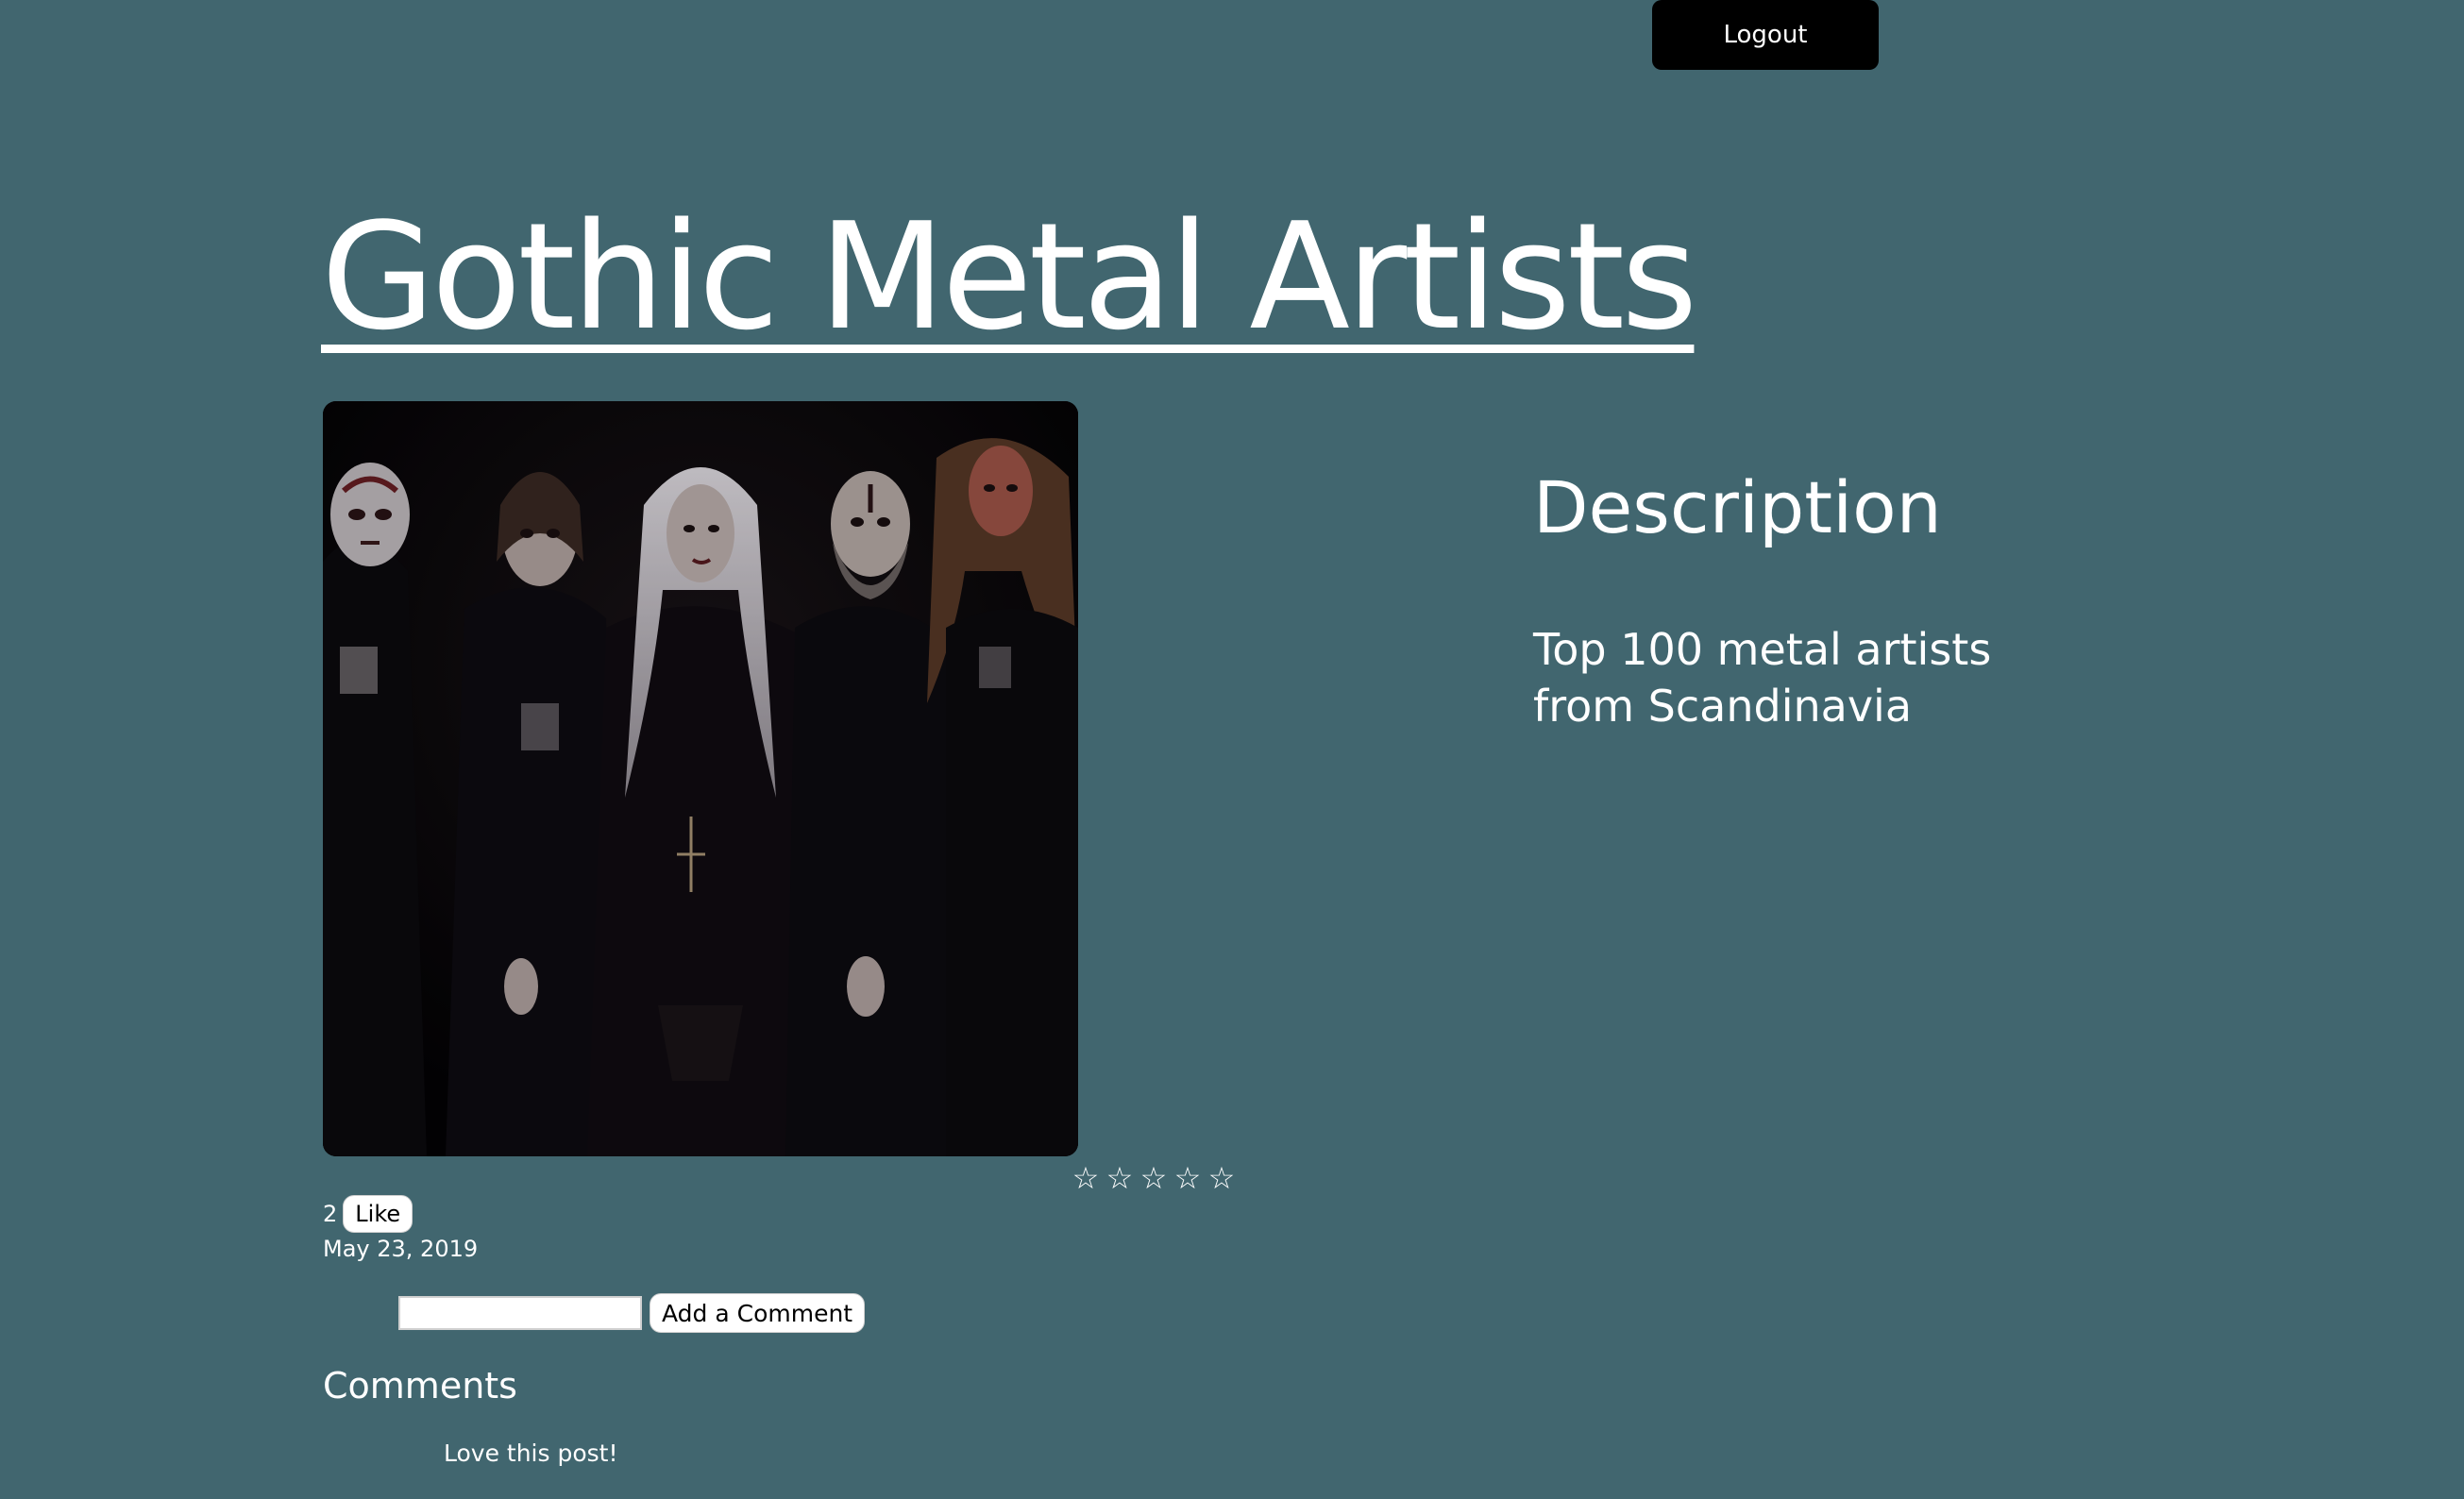 The image size is (2464, 1499). I want to click on page-title: Gothic Metal Artists, so click(1009, 276).